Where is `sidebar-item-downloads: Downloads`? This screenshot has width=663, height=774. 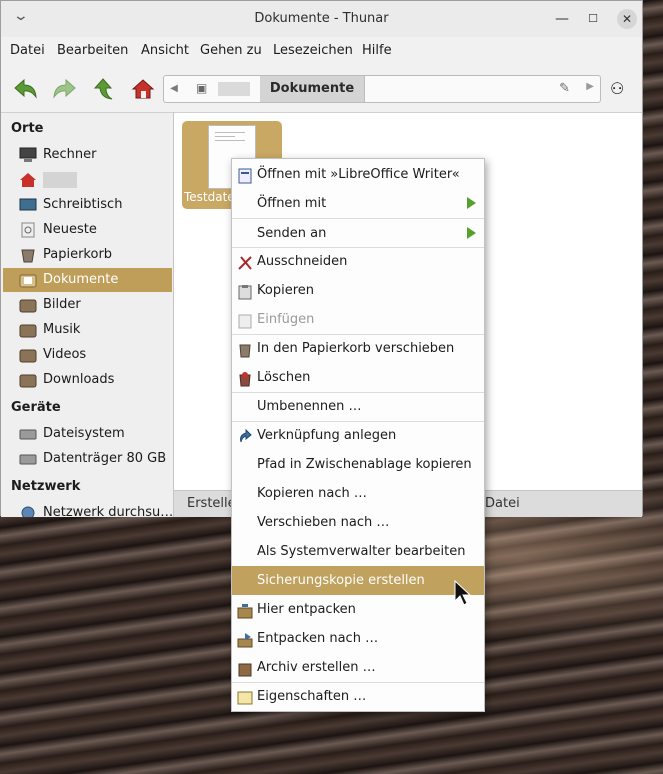
sidebar-item-downloads: Downloads is located at coordinates (87, 380).